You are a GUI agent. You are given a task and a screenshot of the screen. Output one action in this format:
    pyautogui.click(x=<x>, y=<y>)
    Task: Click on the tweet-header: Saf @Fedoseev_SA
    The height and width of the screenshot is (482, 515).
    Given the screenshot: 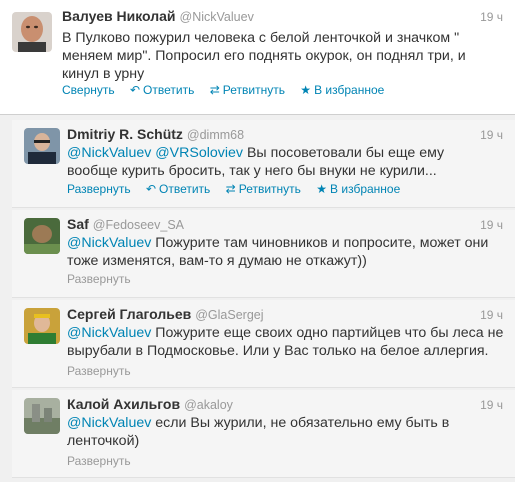 What is the action you would take?
    pyautogui.click(x=125, y=224)
    